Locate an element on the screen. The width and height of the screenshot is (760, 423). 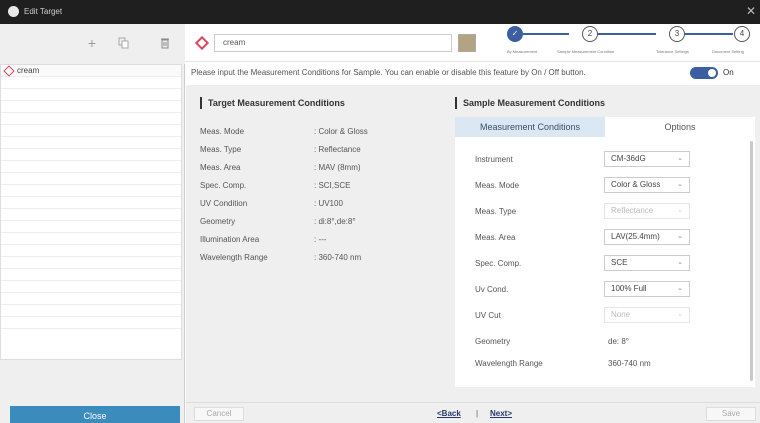
target-row-value: : Reflectance is located at coordinates (337, 149).